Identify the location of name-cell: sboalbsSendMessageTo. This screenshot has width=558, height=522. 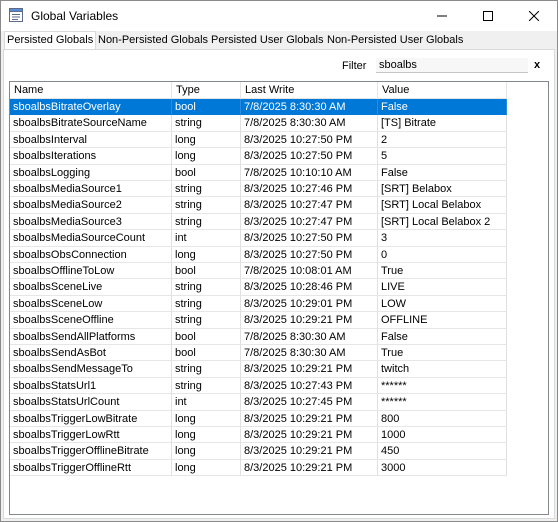
(91, 369).